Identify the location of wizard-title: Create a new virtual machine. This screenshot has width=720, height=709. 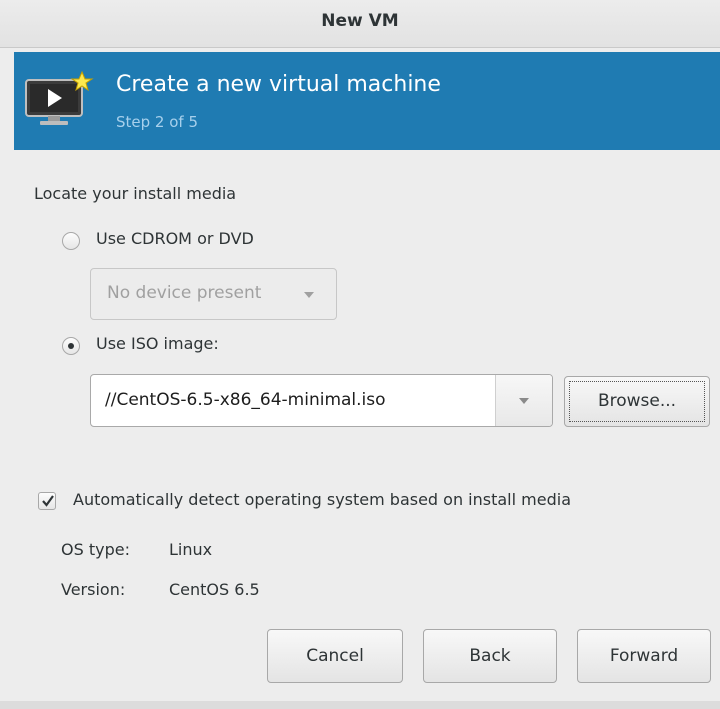
(278, 84).